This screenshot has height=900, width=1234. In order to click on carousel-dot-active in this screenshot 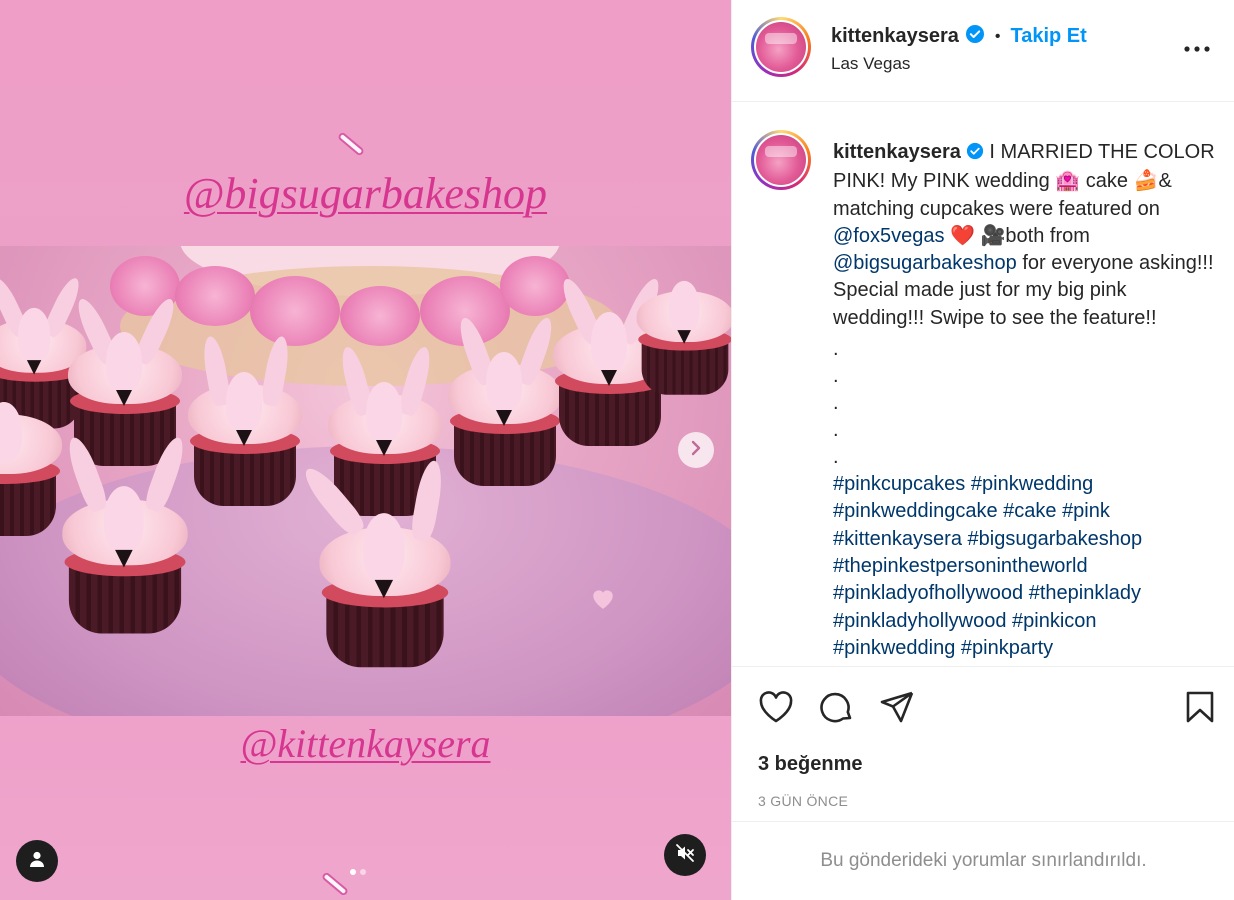, I will do `click(353, 872)`.